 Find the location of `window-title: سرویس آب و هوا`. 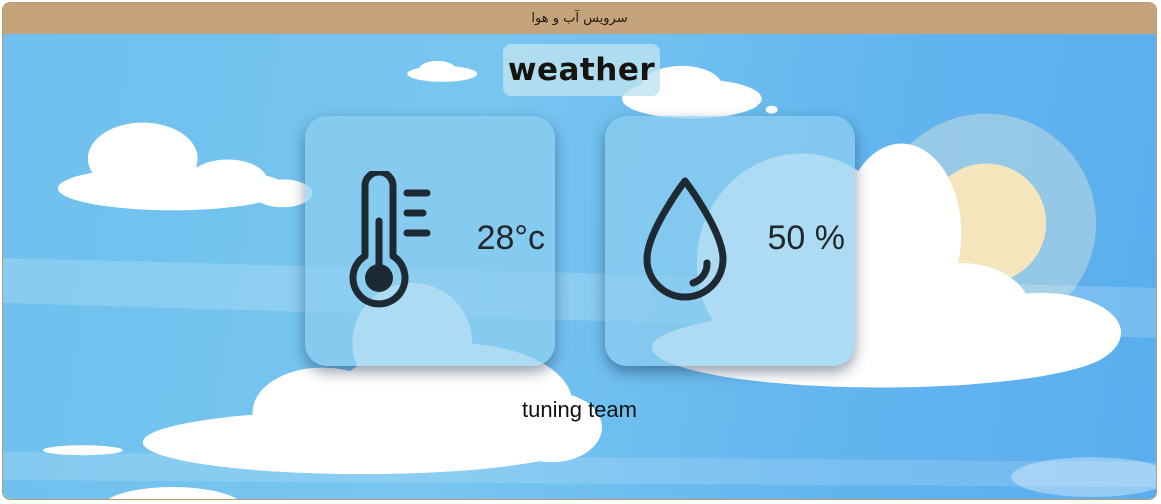

window-title: سرویس آب و هوا is located at coordinates (579, 18).